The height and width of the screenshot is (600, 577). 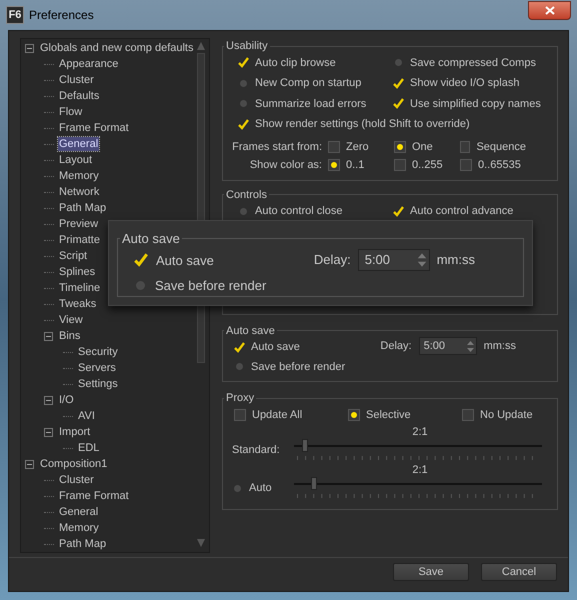 I want to click on spinner-icon, so click(x=470, y=346).